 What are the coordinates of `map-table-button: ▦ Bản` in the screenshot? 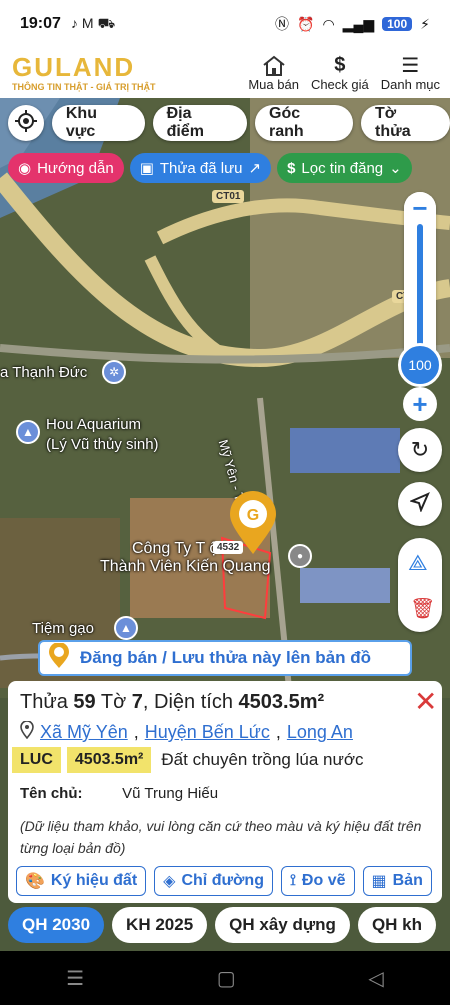 It's located at (397, 881).